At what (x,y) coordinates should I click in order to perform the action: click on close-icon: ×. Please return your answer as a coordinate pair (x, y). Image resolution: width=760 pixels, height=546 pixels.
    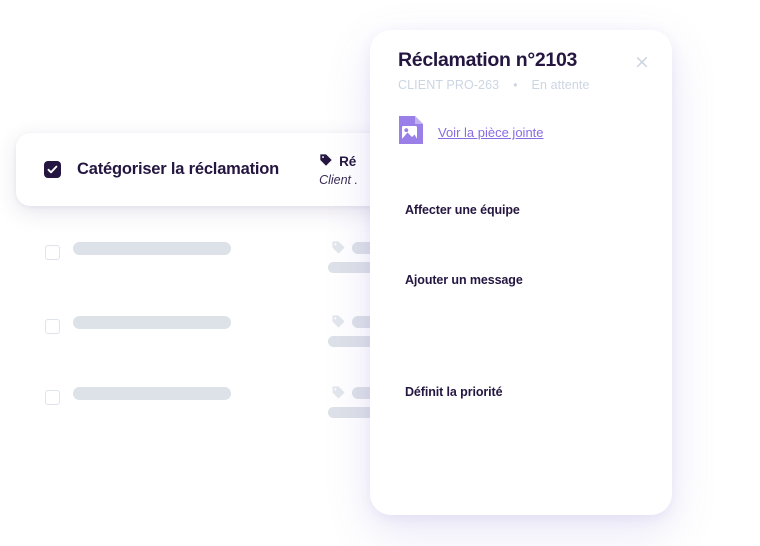
    Looking at the image, I should click on (642, 62).